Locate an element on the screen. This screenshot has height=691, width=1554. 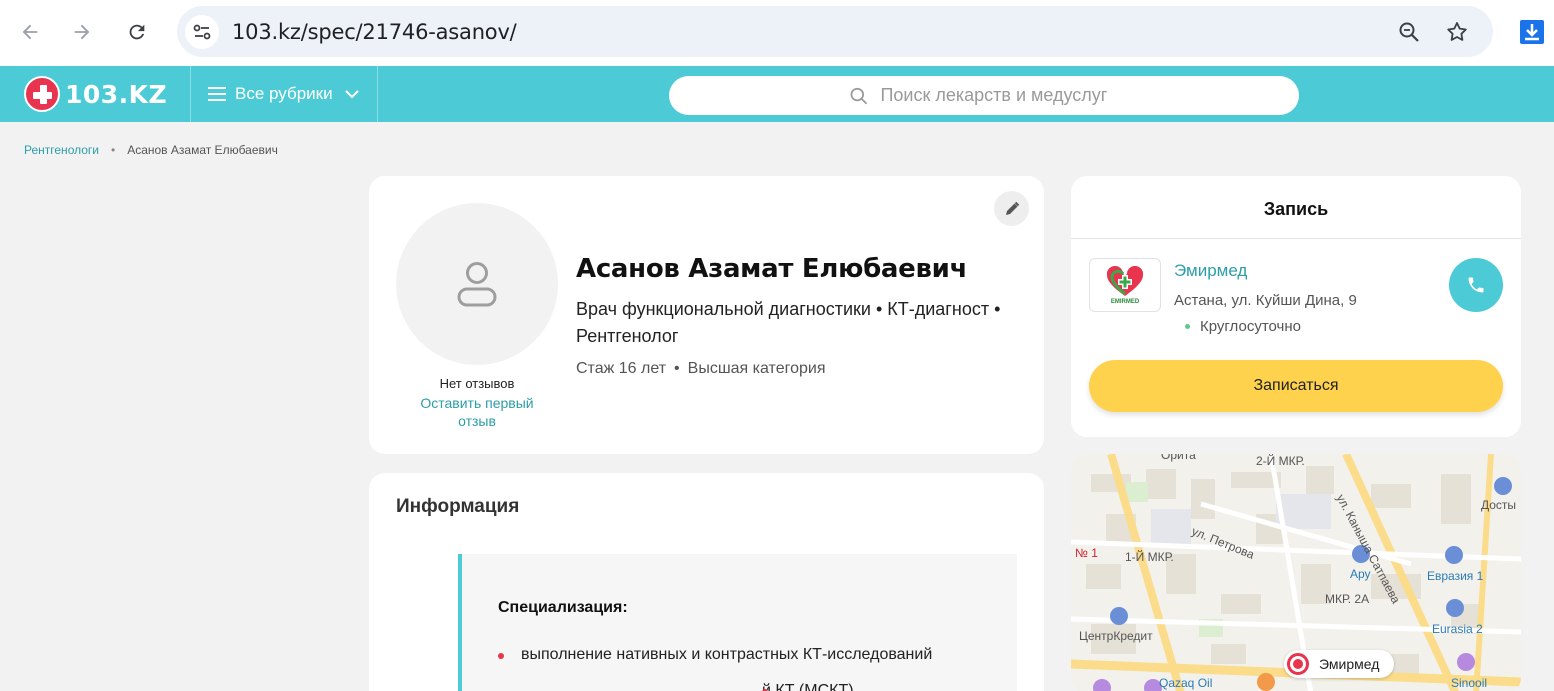
call-button is located at coordinates (1476, 285).